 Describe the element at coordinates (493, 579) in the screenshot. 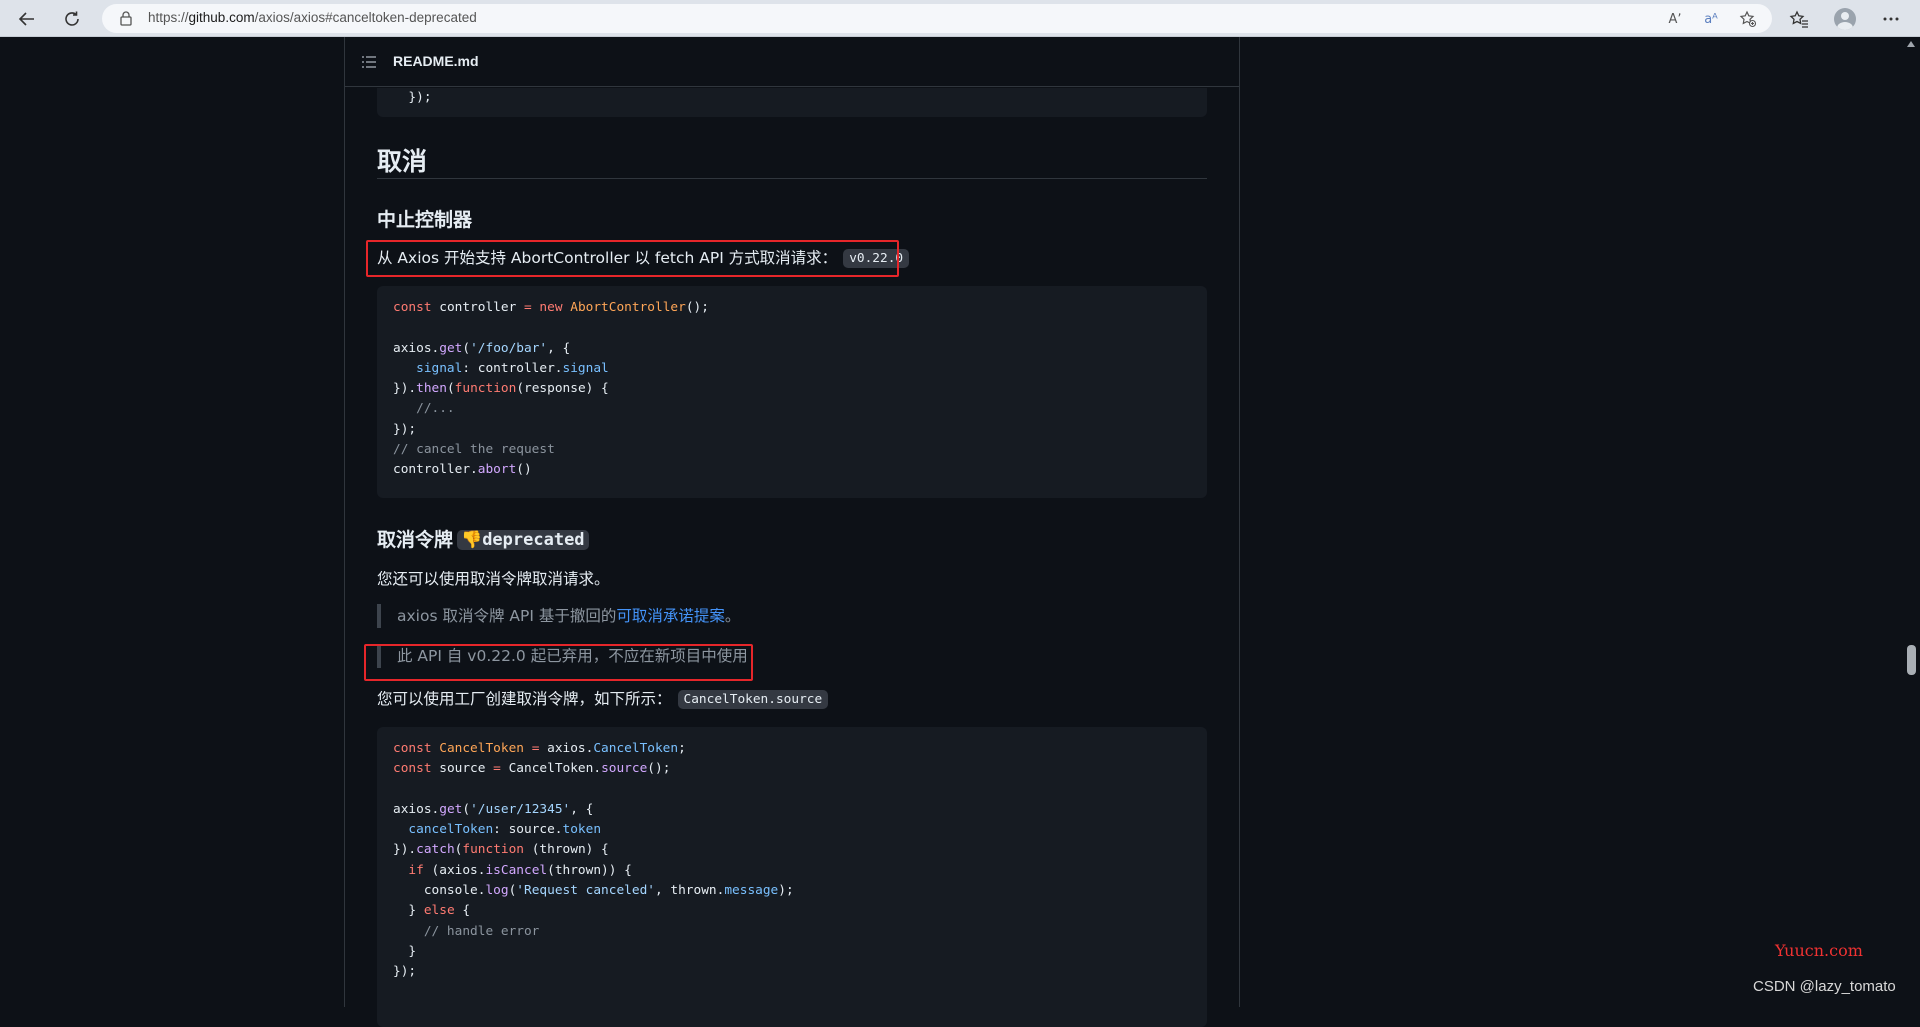

I see `cancel-token-intro: 您还可以使用取消令牌取消请求。` at that location.